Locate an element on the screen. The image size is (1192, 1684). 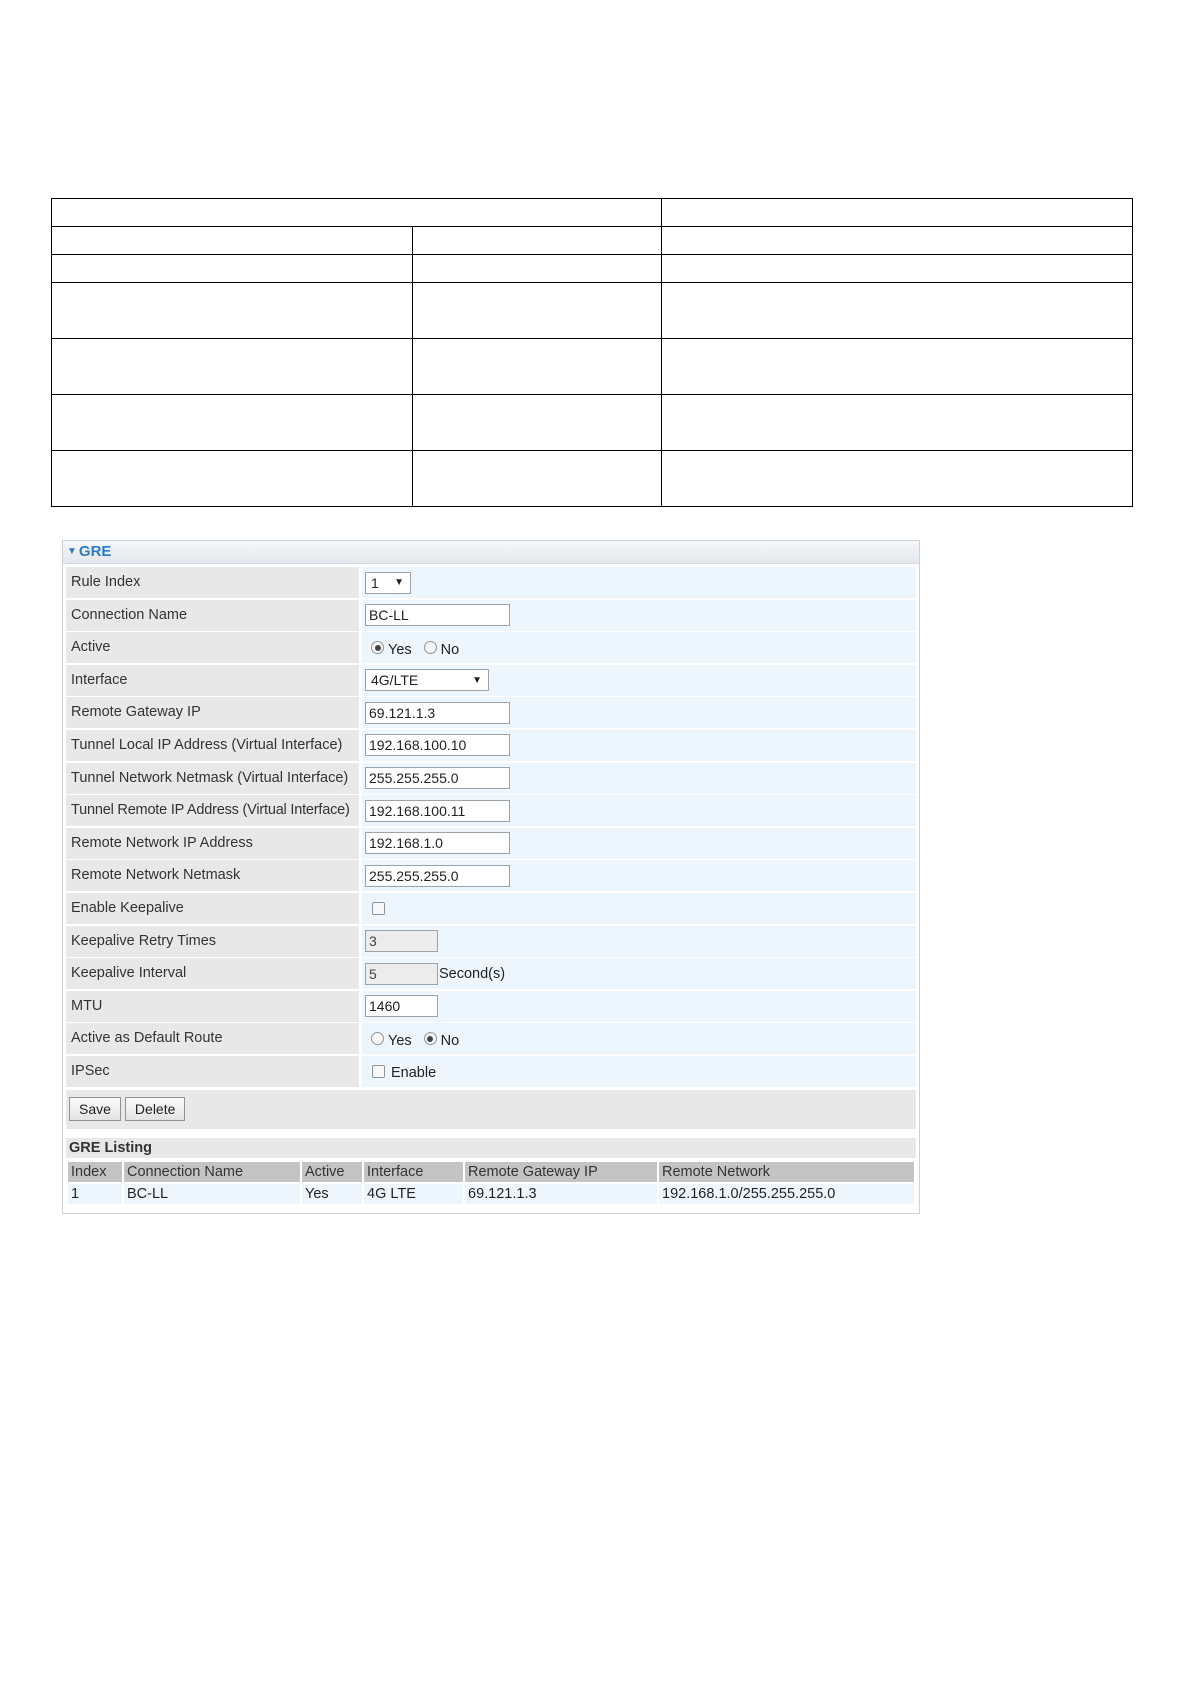
button-bar: Save Delete is located at coordinates (491, 1109).